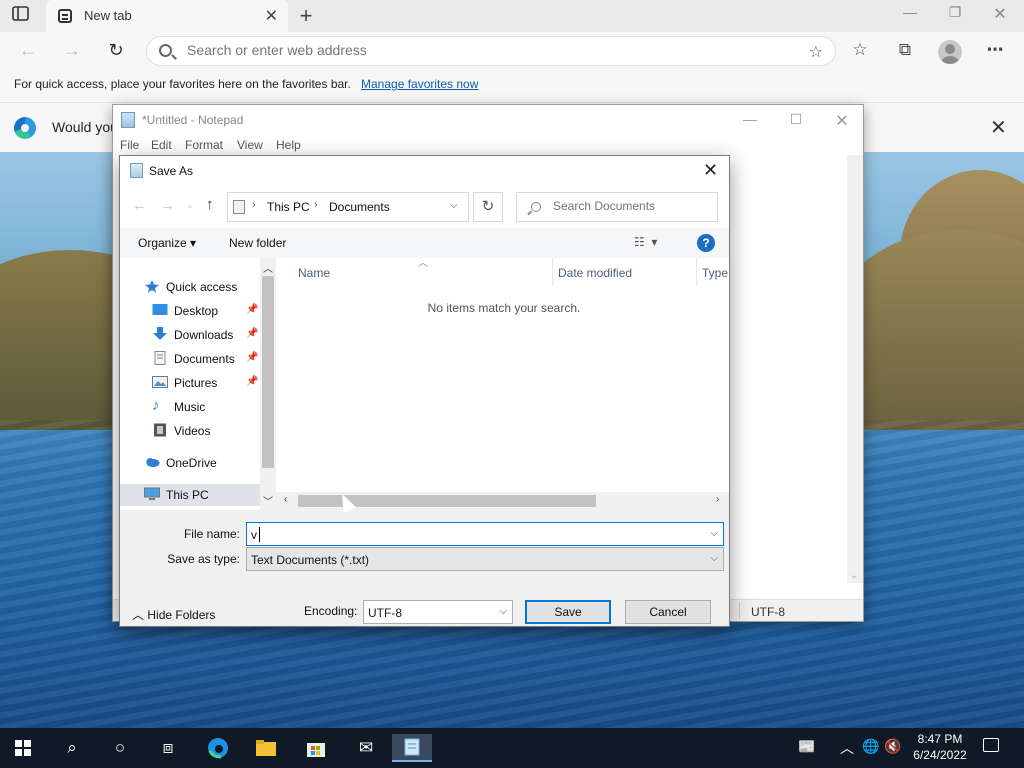 The width and height of the screenshot is (1024, 768). Describe the element at coordinates (190, 463) in the screenshot. I see `tree-item-onedrive: OneDrive` at that location.